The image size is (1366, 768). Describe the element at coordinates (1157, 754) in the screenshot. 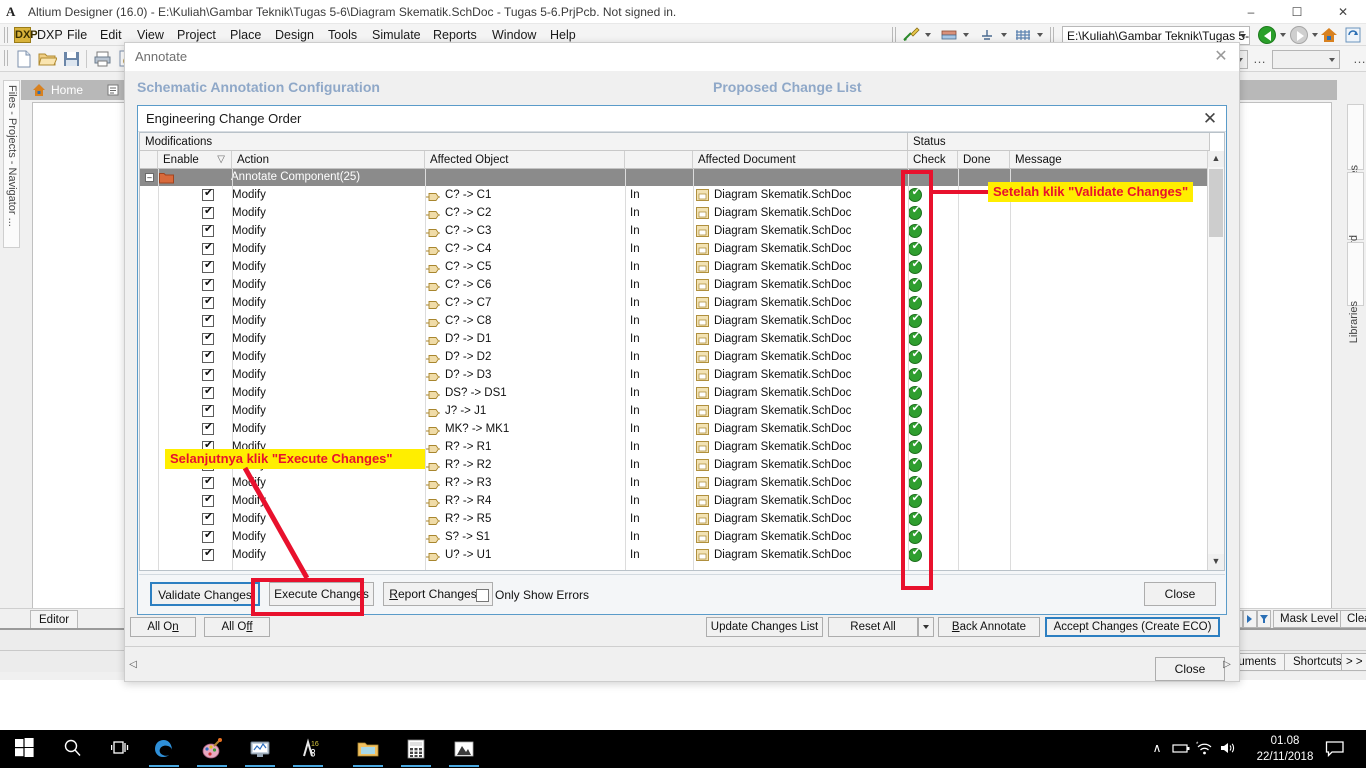

I see `tray-chevron-icon: ∧` at that location.